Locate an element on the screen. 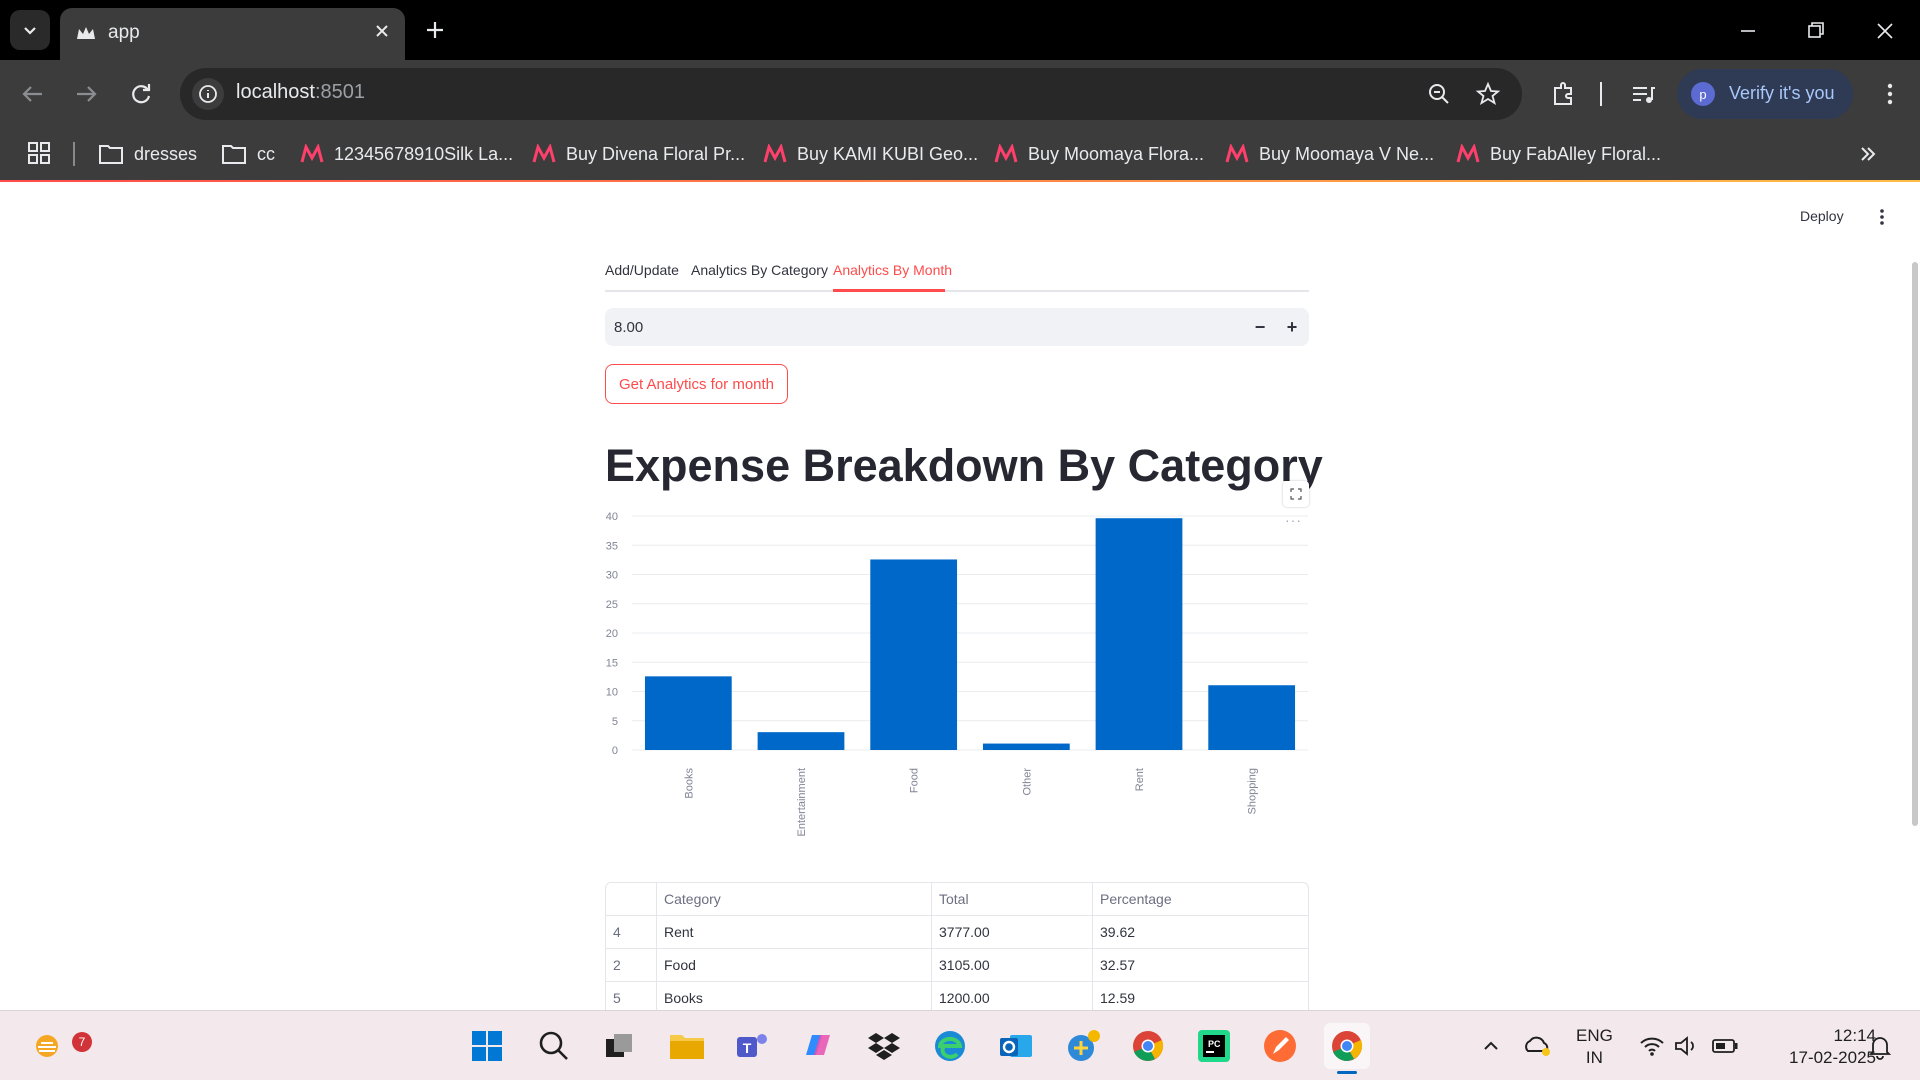 The image size is (1920, 1080). browser-tab-bar: app is located at coordinates (960, 30).